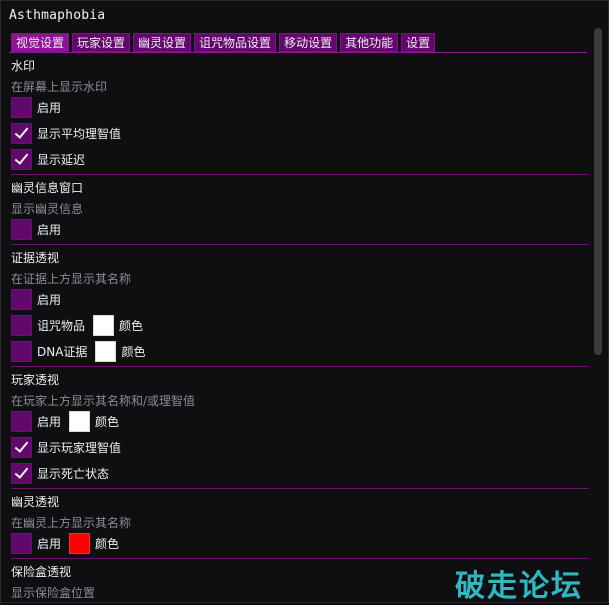 The image size is (609, 605). What do you see at coordinates (519, 586) in the screenshot?
I see `forum-watermark: 破走论坛` at bounding box center [519, 586].